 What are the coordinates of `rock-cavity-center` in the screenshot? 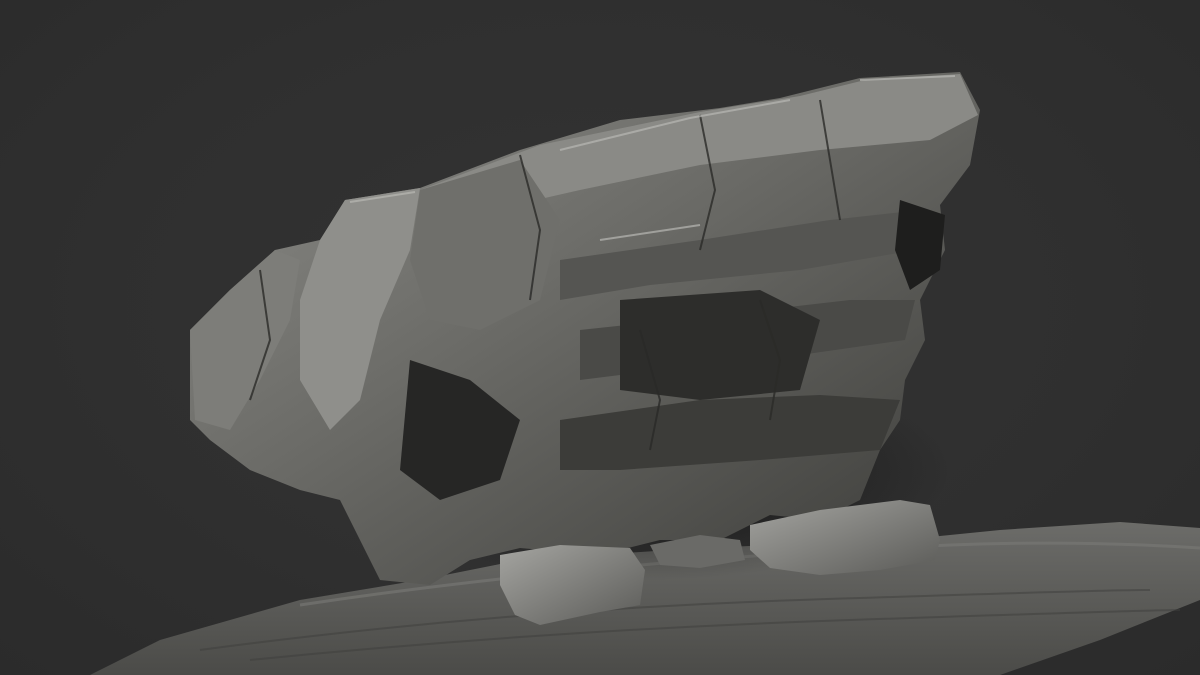 It's located at (720, 345).